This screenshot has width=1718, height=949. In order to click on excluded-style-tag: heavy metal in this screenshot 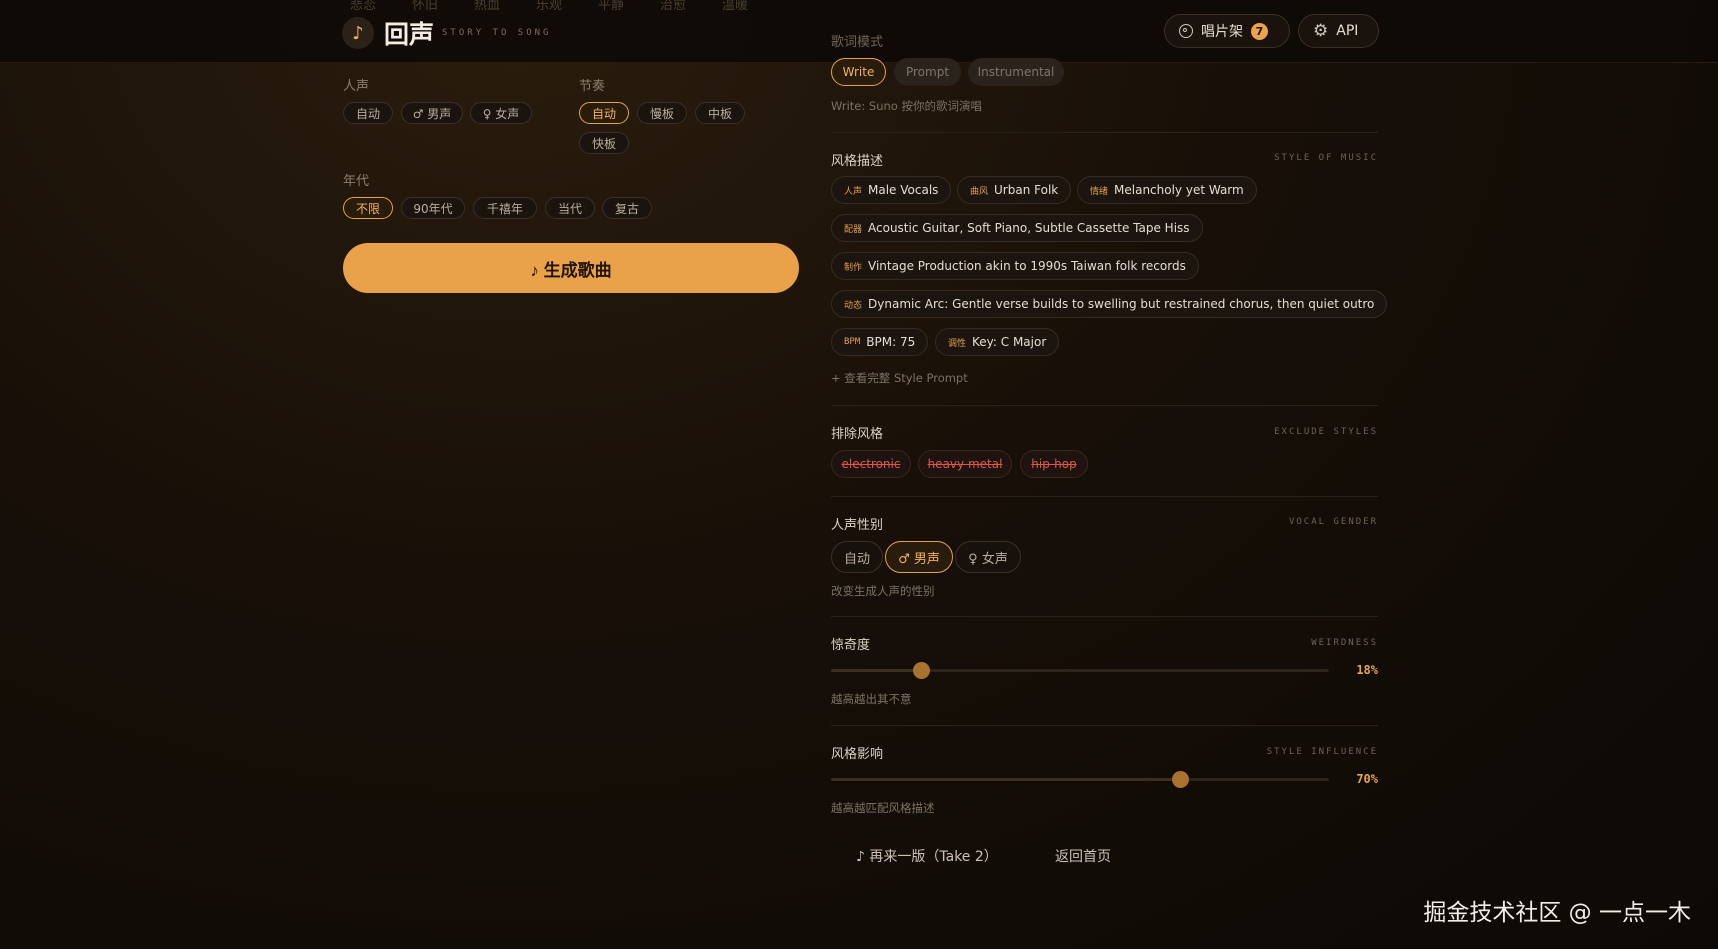, I will do `click(965, 464)`.